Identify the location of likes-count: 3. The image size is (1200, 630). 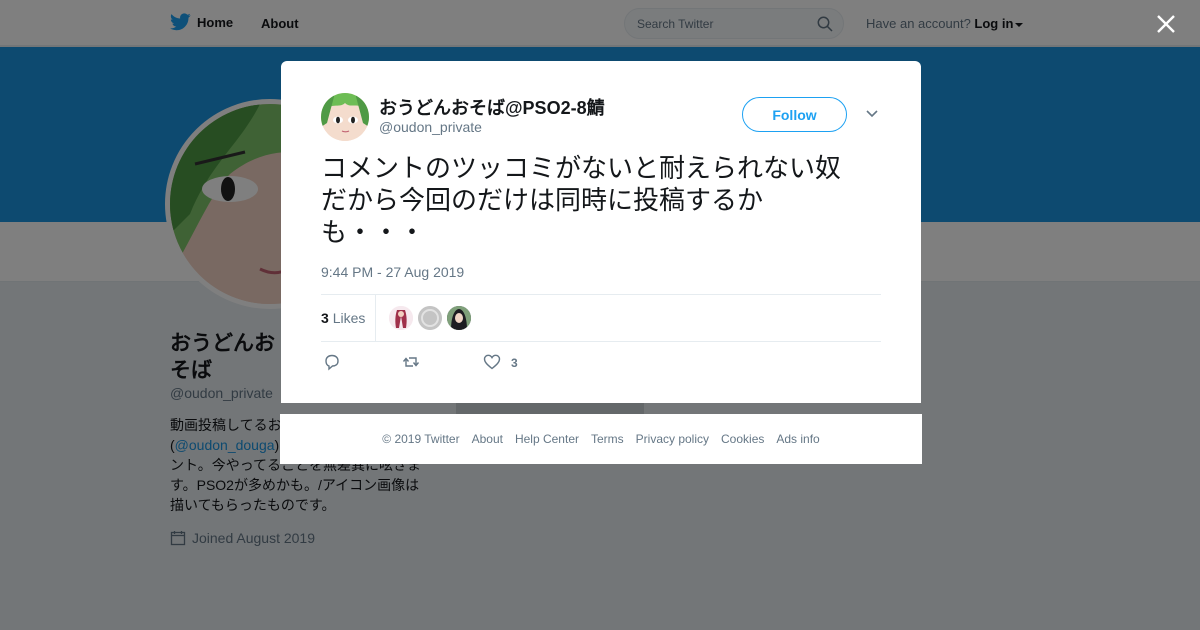
(325, 318).